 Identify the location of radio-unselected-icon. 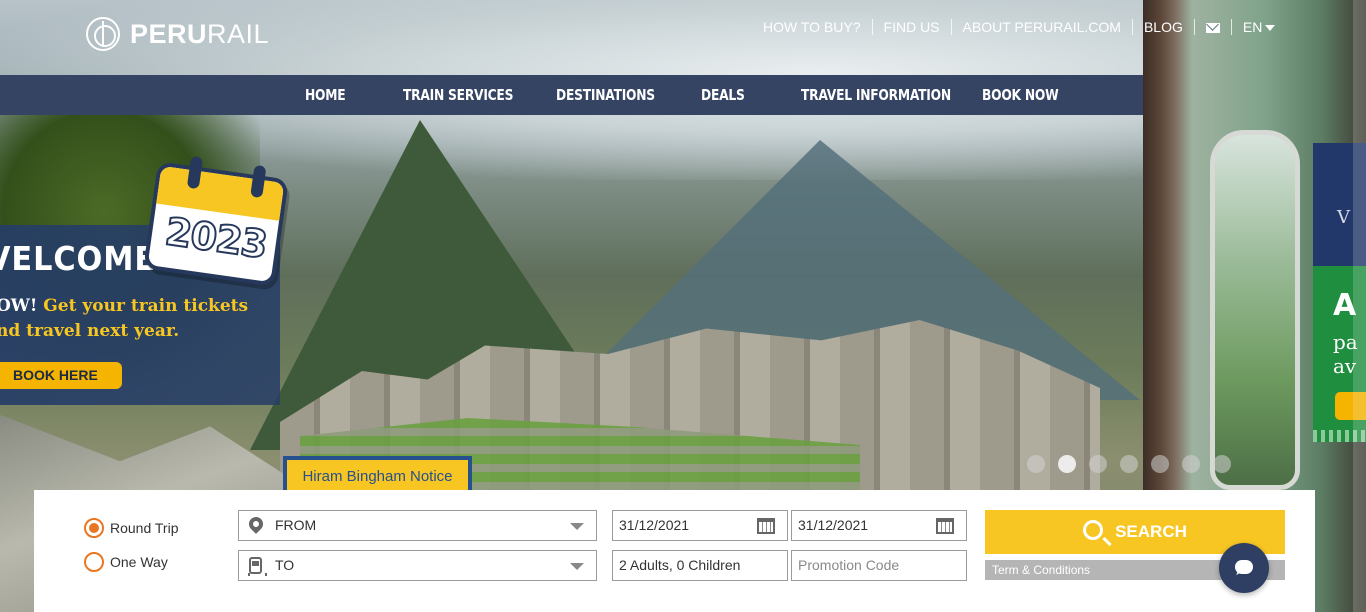
(94, 562).